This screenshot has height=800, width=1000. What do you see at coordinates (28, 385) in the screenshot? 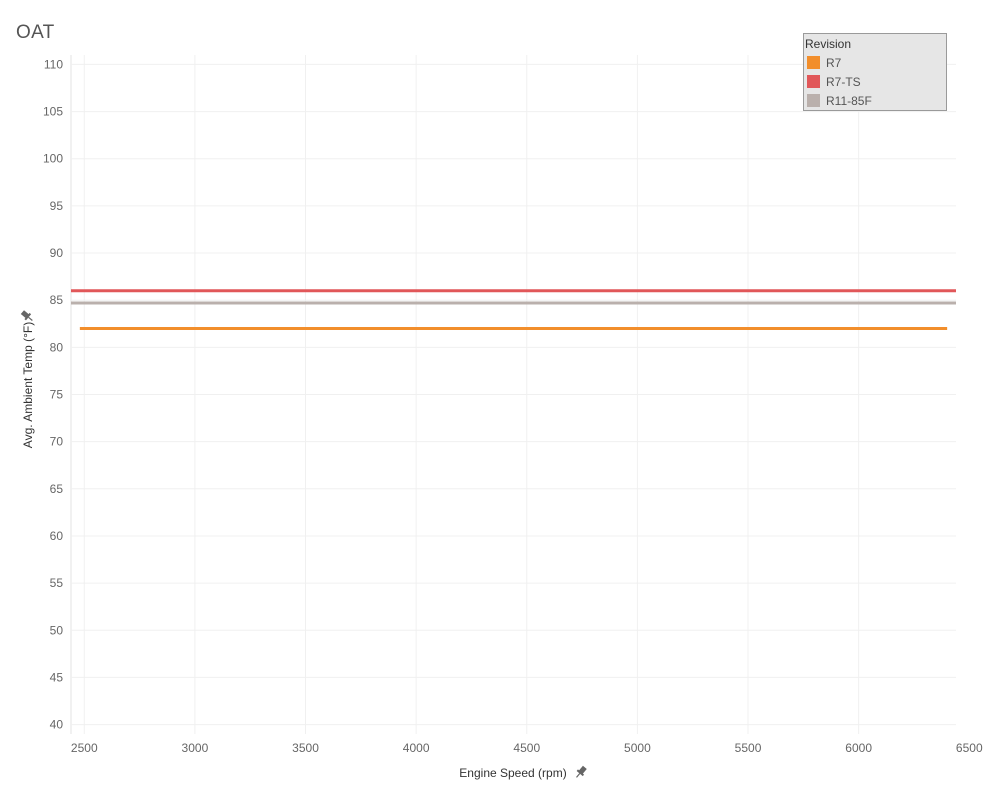
I see `y-axis-label: Avg. Ambient Temp (°F)` at bounding box center [28, 385].